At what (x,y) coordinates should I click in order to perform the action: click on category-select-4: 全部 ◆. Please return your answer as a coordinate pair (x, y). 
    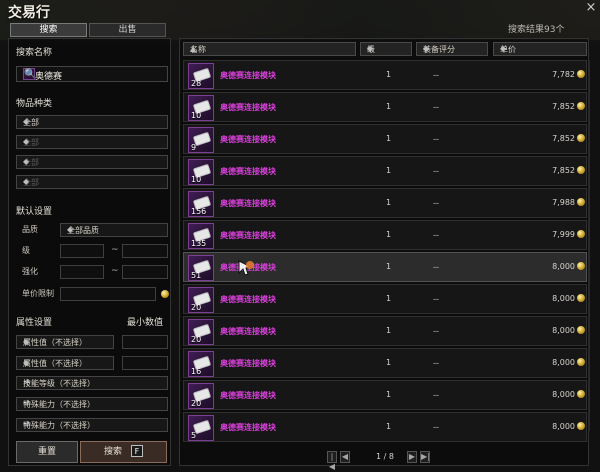
    Looking at the image, I should click on (92, 182).